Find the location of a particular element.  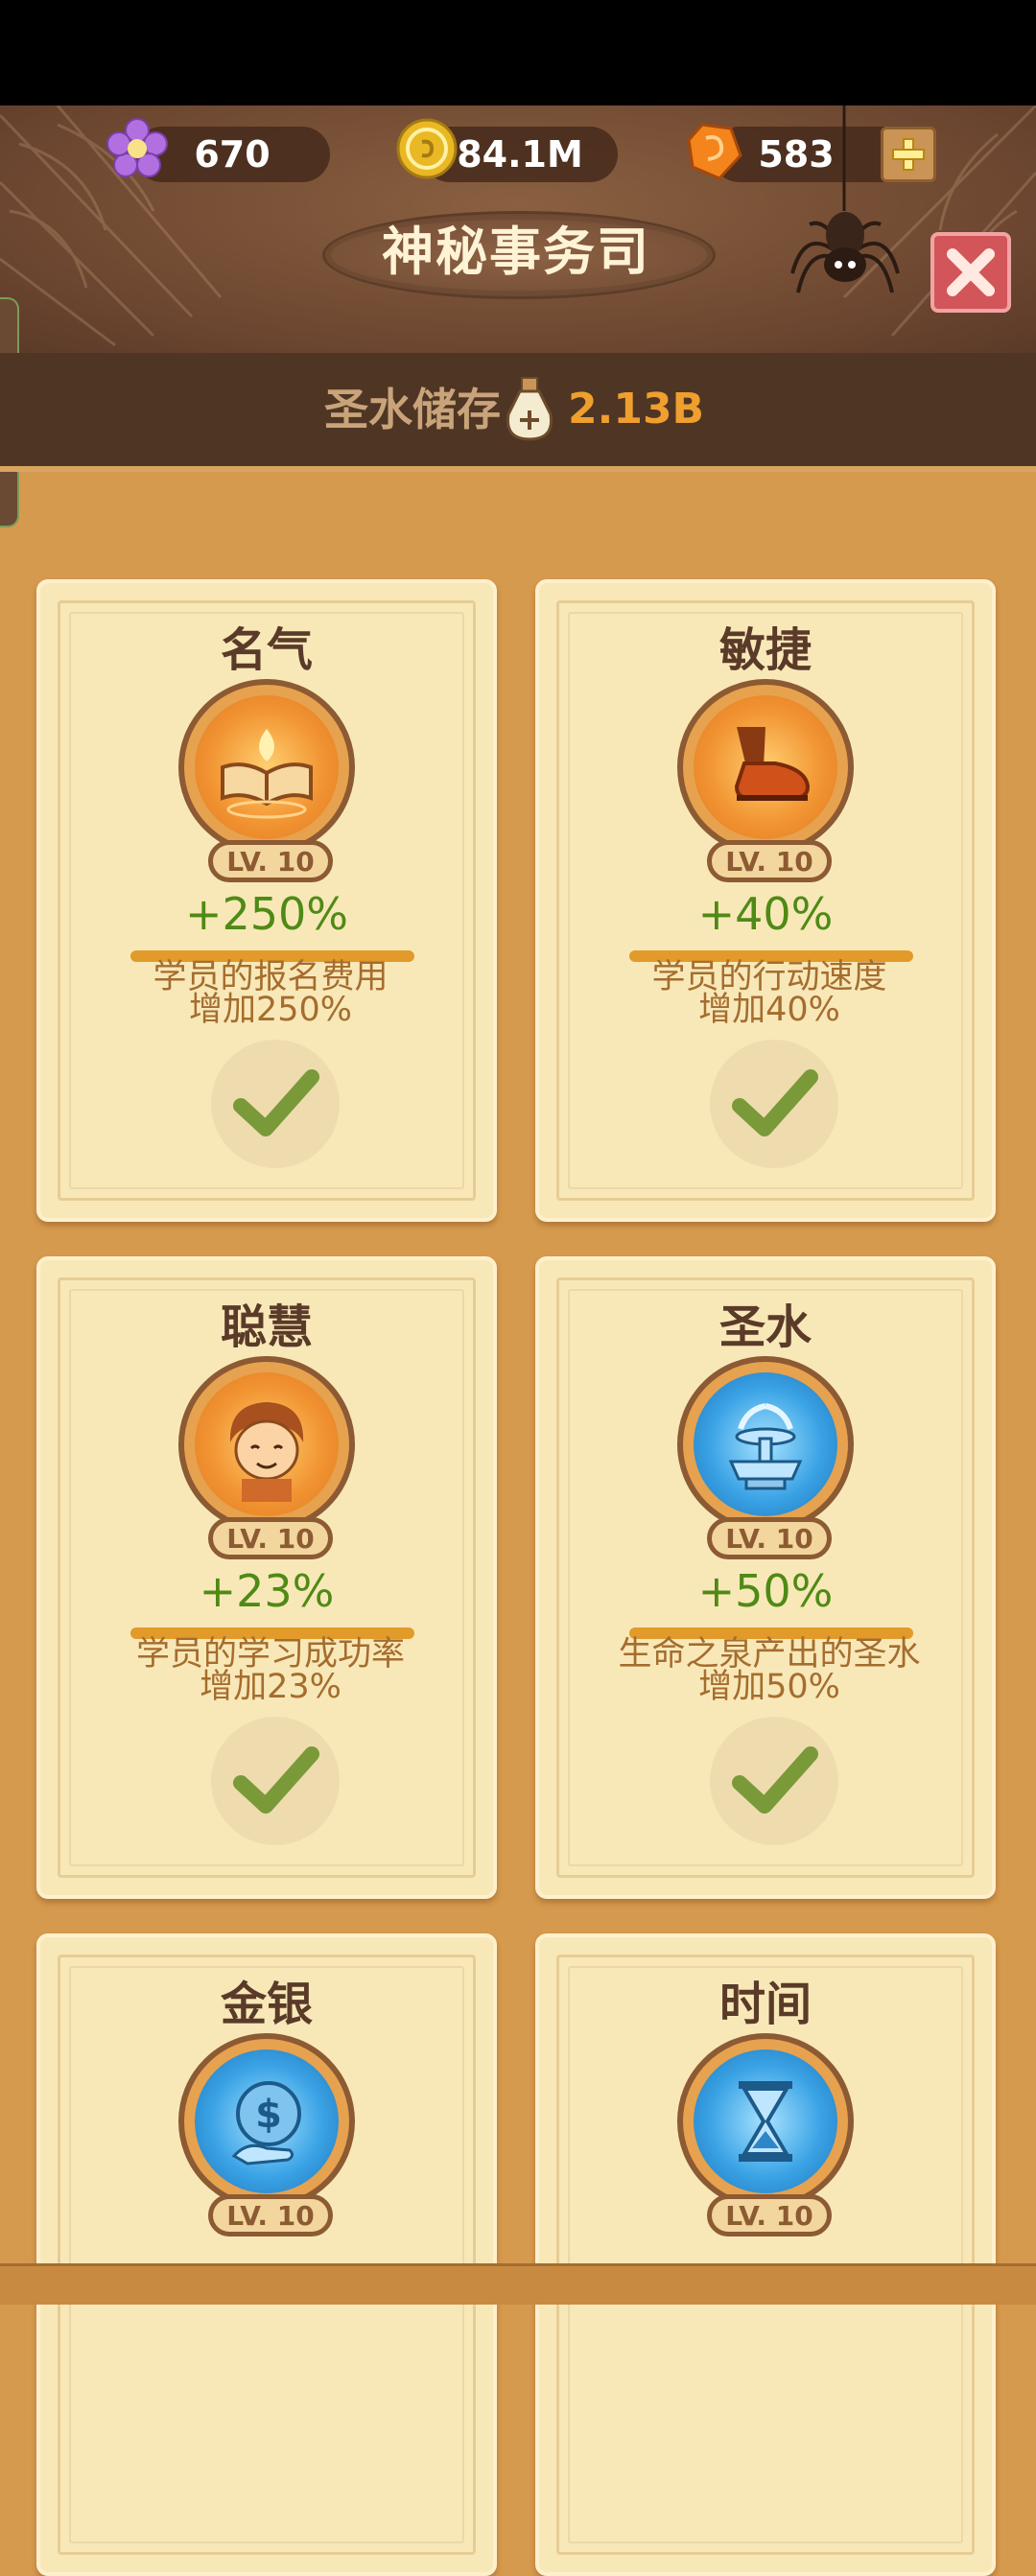

description-line-2: 增加50% is located at coordinates (769, 1687).